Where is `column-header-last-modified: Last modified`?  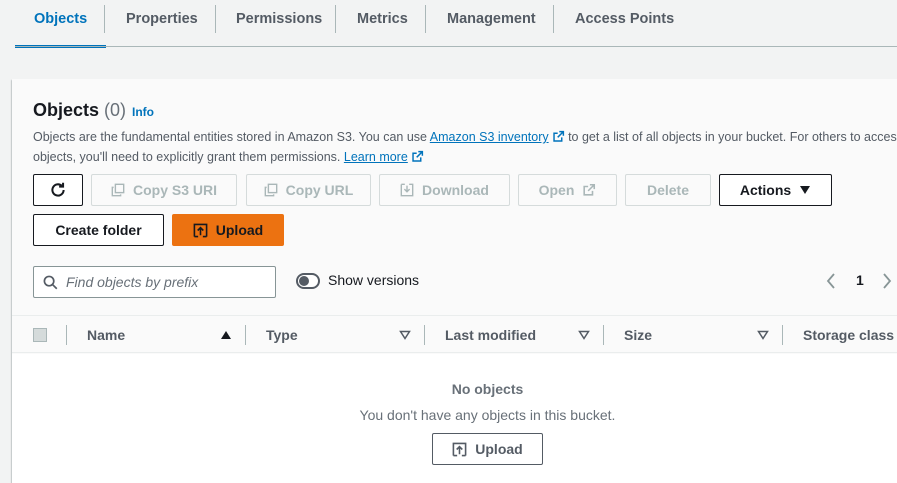 column-header-last-modified: Last modified is located at coordinates (490, 335).